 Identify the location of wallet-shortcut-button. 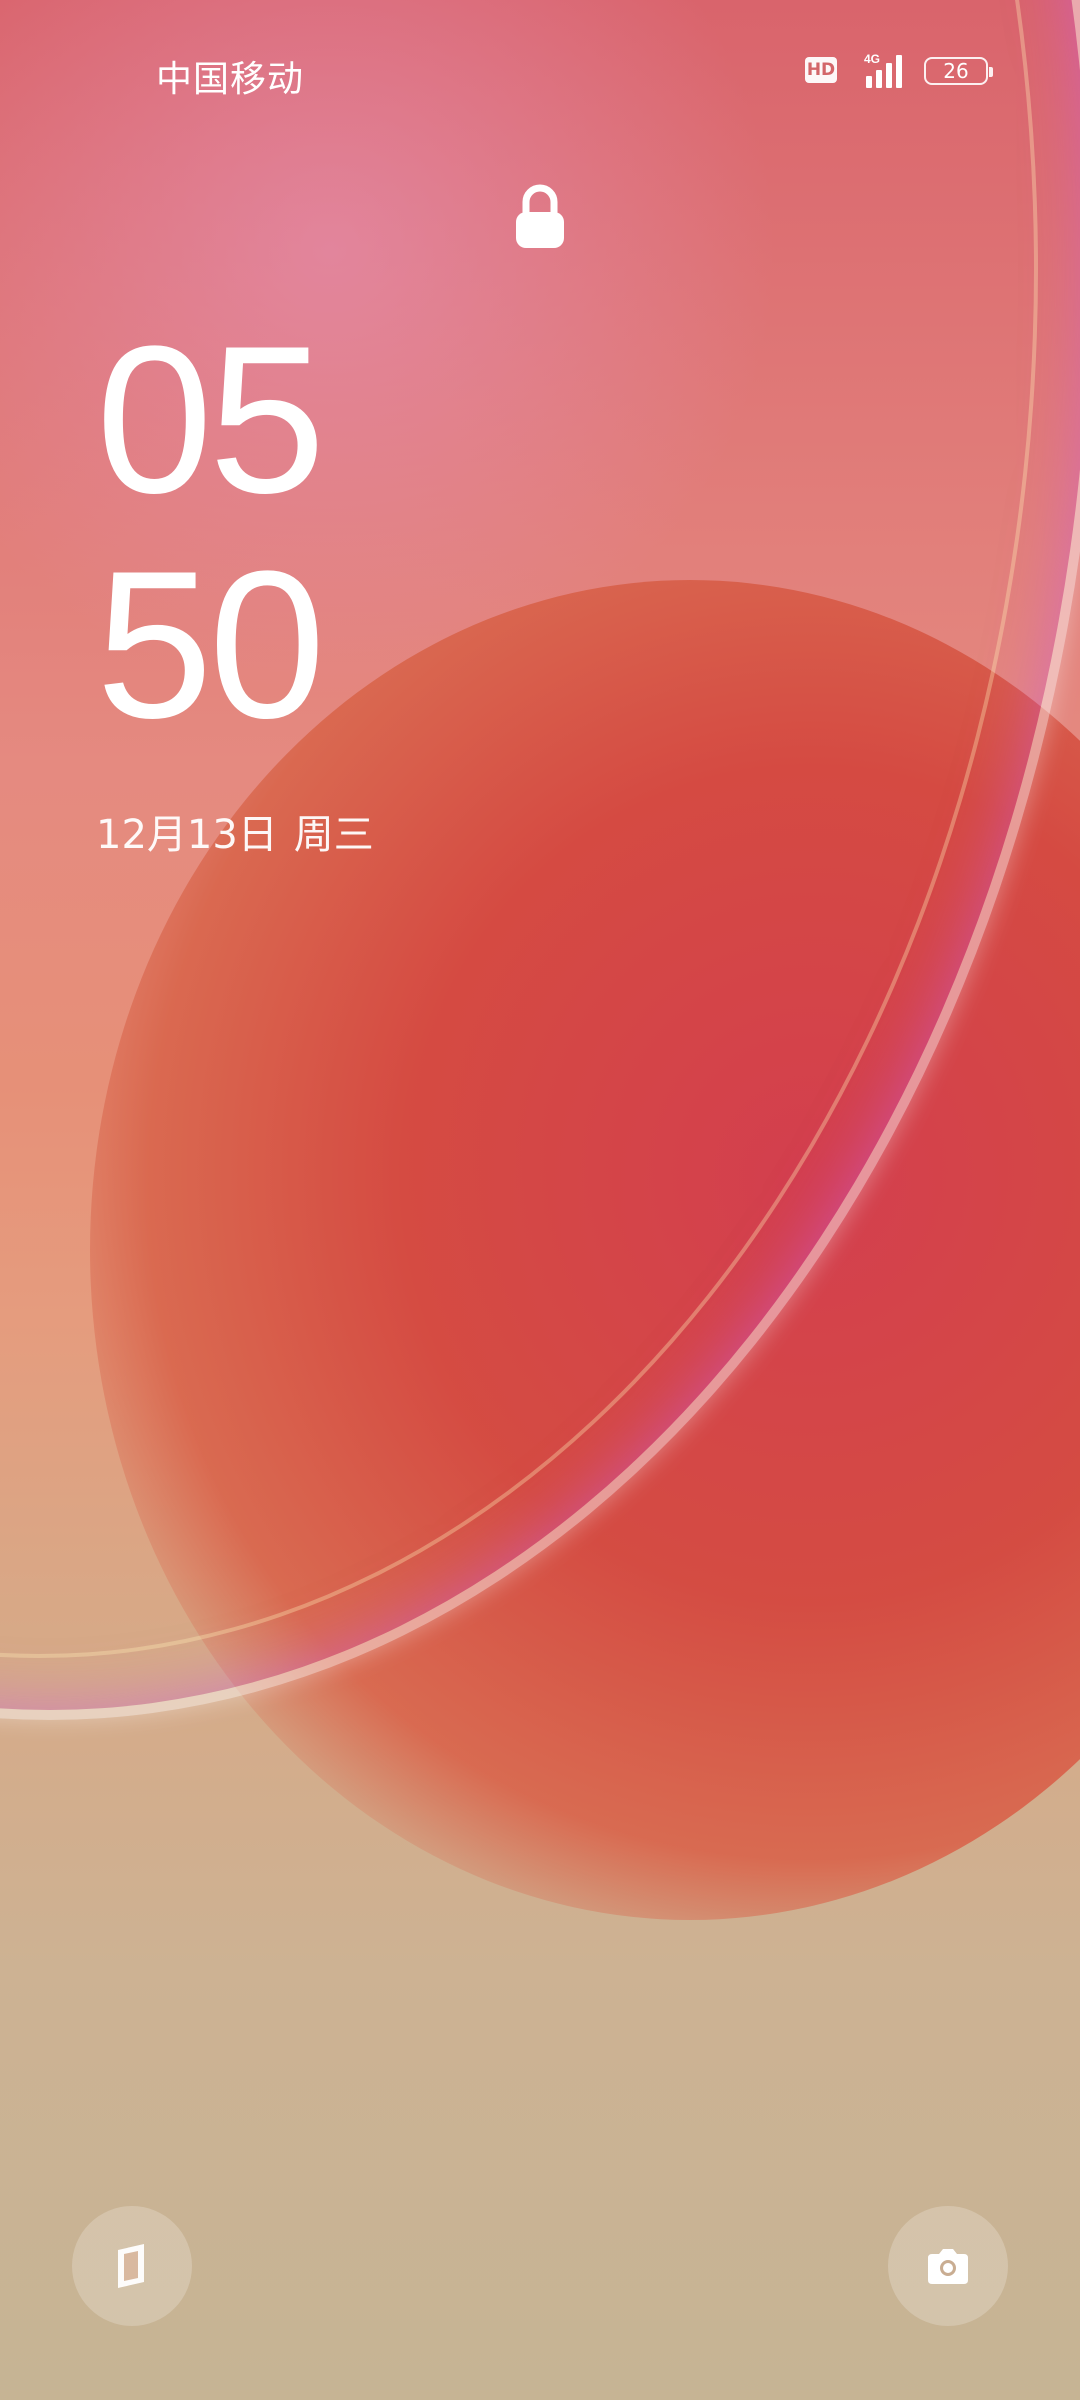
(132, 2266).